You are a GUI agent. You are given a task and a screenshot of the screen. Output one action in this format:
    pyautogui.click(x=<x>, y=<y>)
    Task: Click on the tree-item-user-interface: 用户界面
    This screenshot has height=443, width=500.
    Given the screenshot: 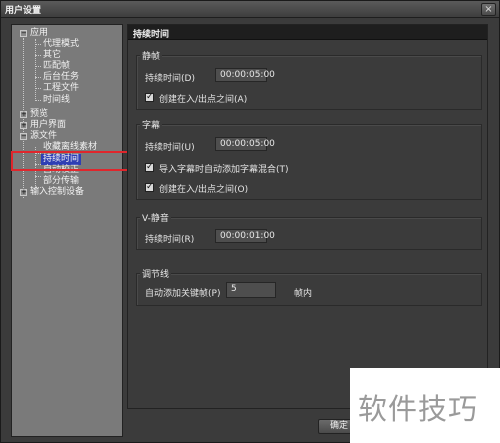 What is the action you would take?
    pyautogui.click(x=48, y=125)
    